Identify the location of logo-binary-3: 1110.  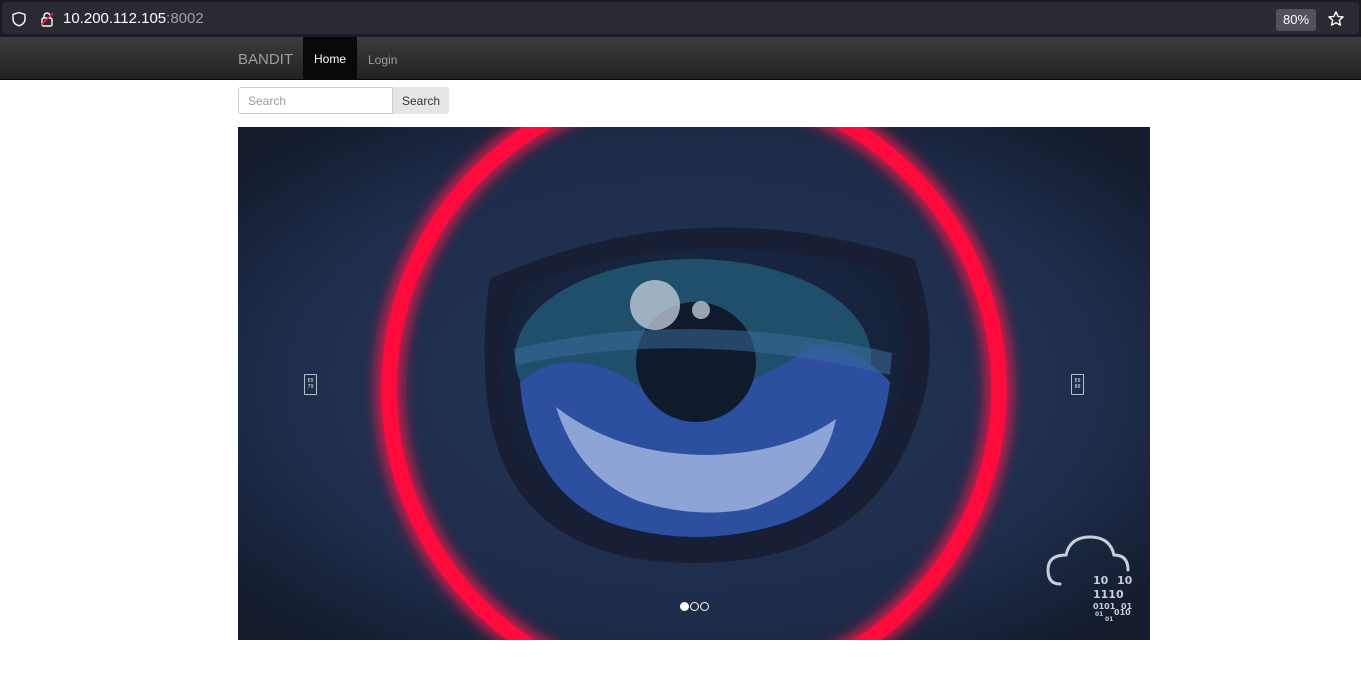
(1108, 594).